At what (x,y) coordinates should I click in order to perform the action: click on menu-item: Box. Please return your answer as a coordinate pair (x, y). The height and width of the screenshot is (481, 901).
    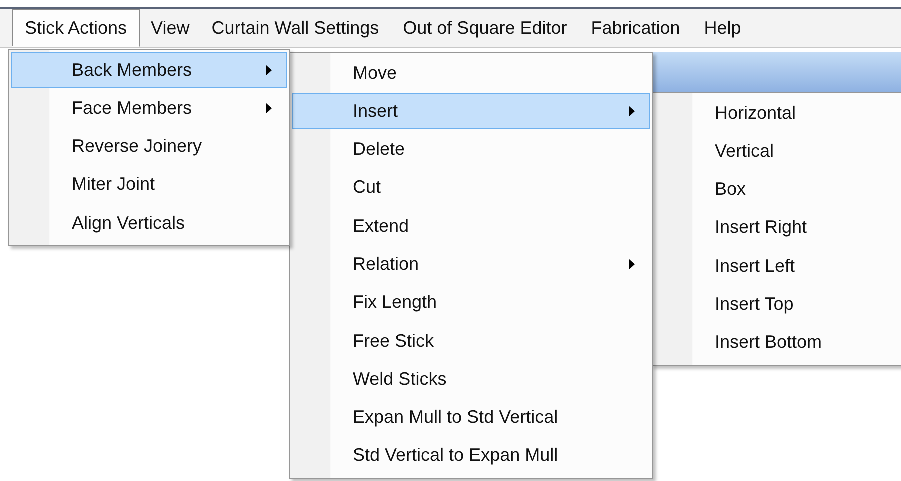
    Looking at the image, I should click on (777, 190).